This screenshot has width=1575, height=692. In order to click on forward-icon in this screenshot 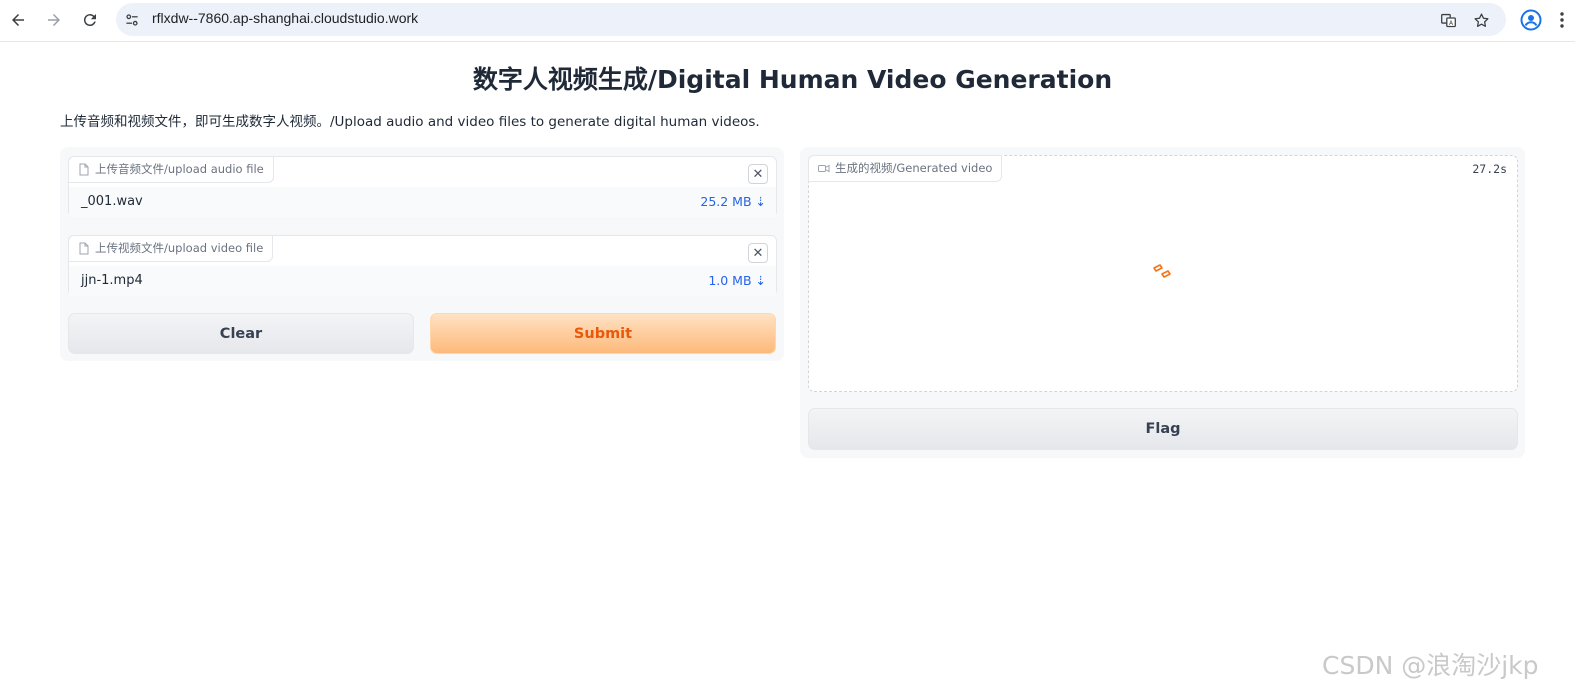, I will do `click(54, 20)`.